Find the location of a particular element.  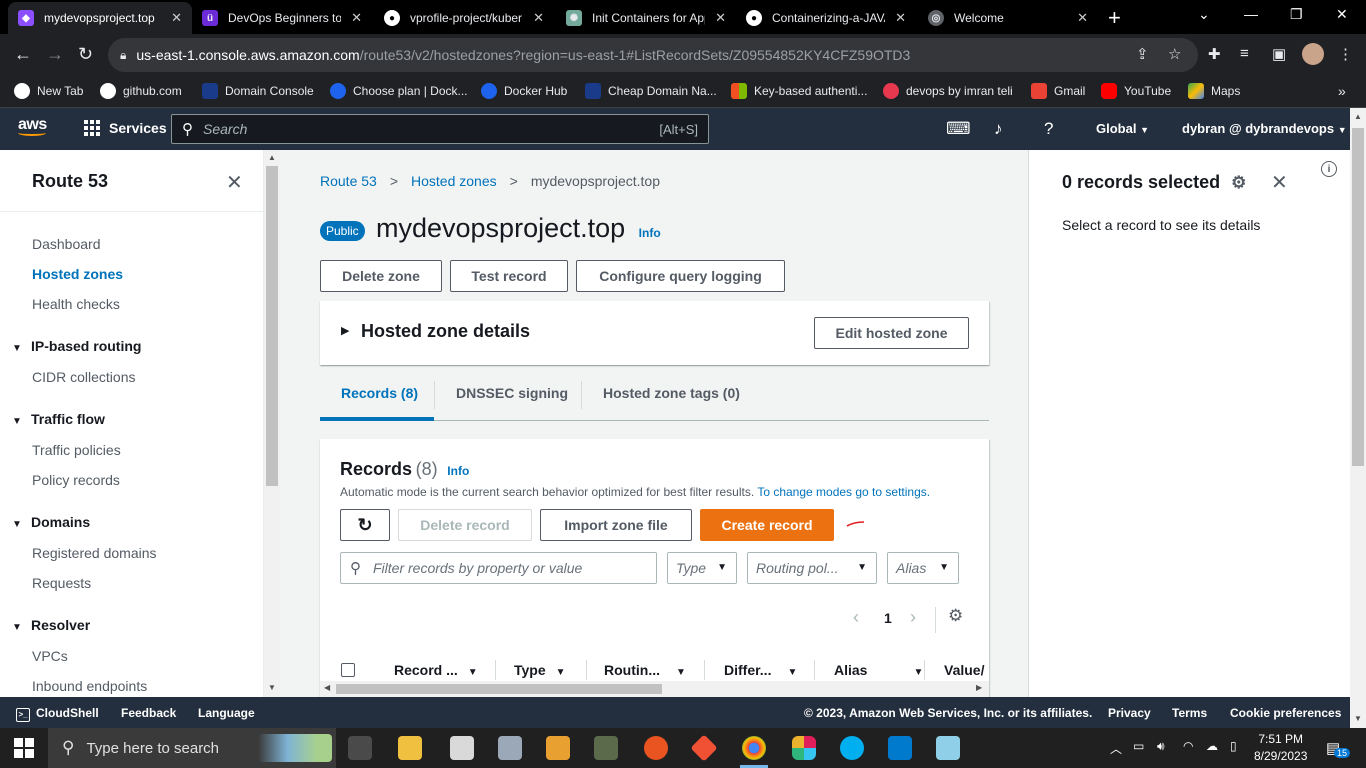

table-horizontal-scrollbar: ◀ ▶ is located at coordinates (654, 689).